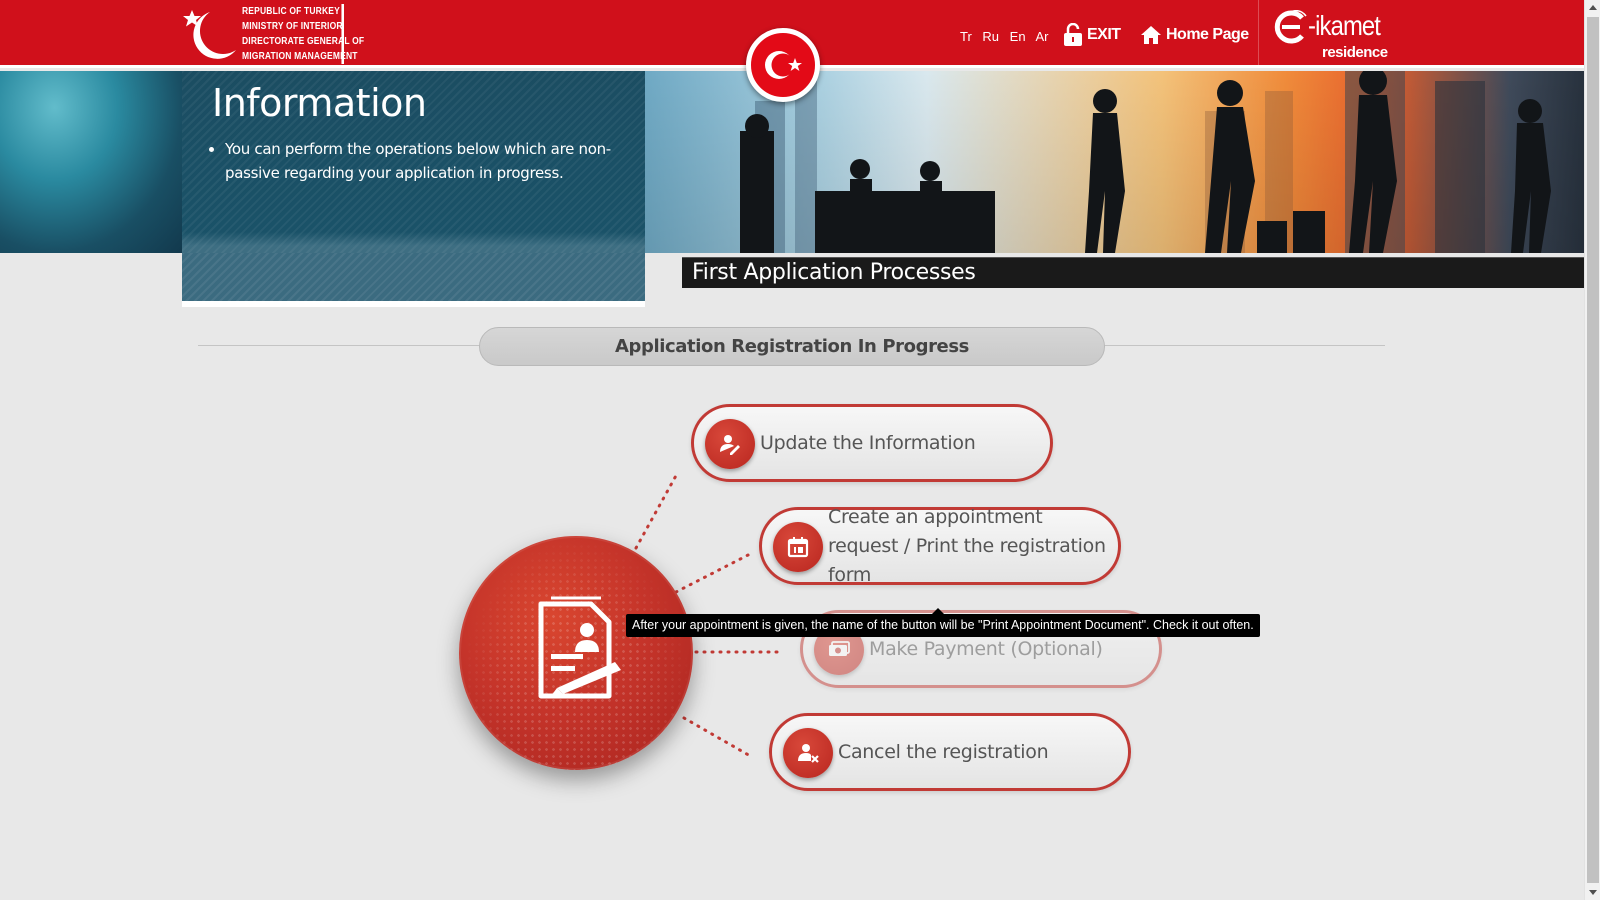 The image size is (1600, 900). Describe the element at coordinates (1344, 25) in the screenshot. I see `brand-word: -ikamet` at that location.